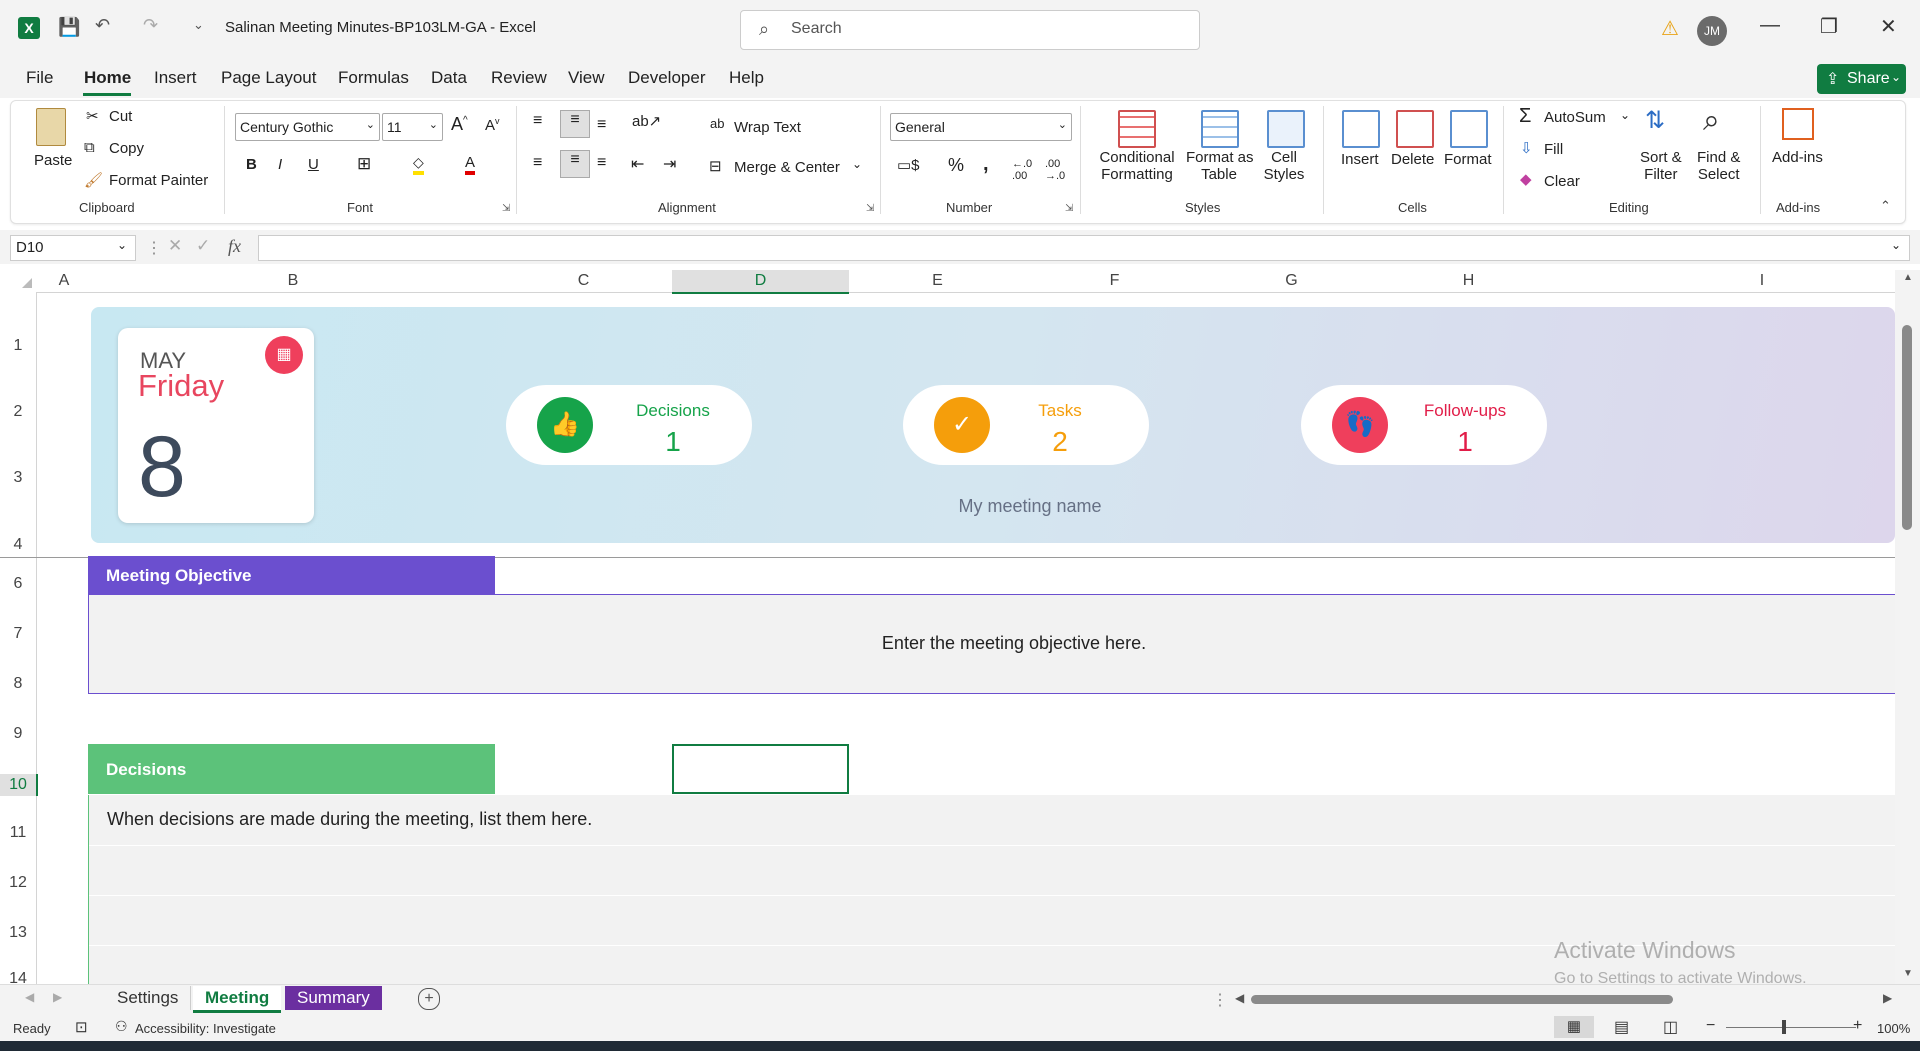  Describe the element at coordinates (154, 248) in the screenshot. I see `formula-options-icon: ⋮` at that location.